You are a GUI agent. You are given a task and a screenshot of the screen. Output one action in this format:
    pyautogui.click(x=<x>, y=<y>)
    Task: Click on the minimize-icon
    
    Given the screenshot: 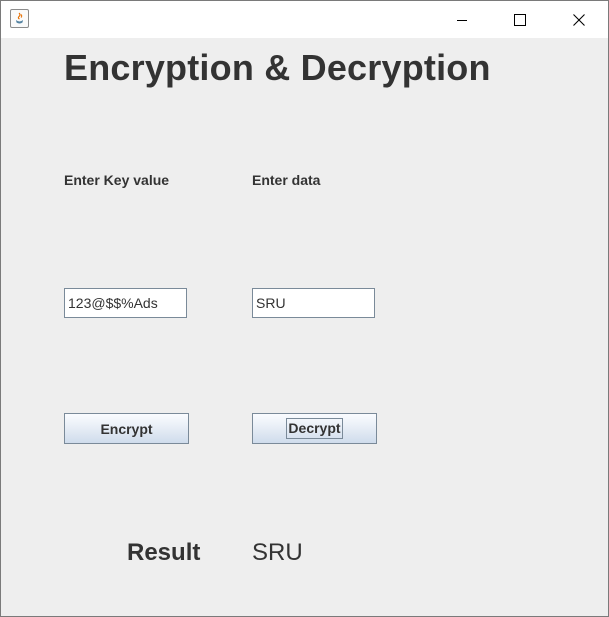 What is the action you would take?
    pyautogui.click(x=462, y=20)
    